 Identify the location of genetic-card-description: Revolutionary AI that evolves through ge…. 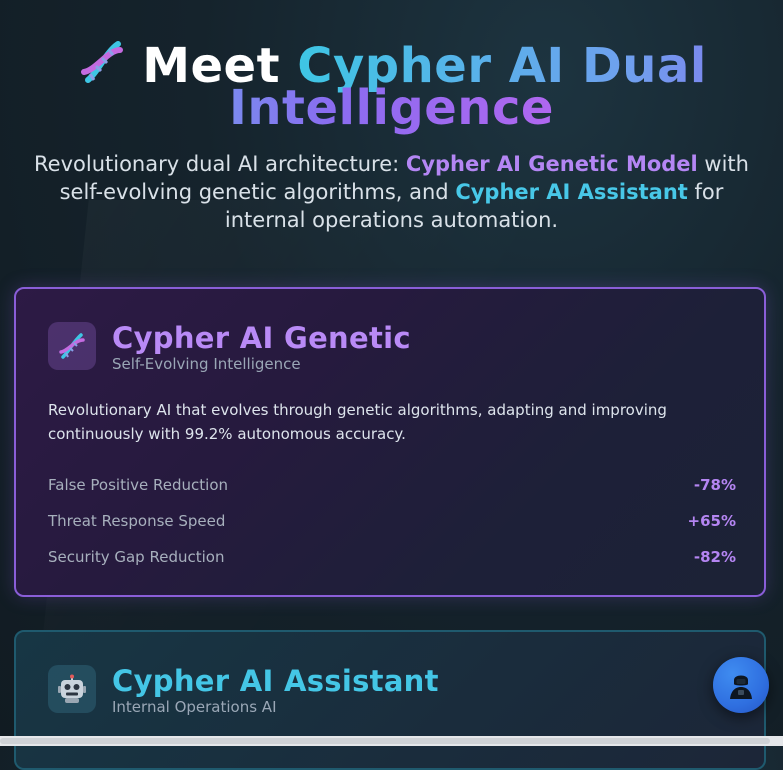
(357, 422).